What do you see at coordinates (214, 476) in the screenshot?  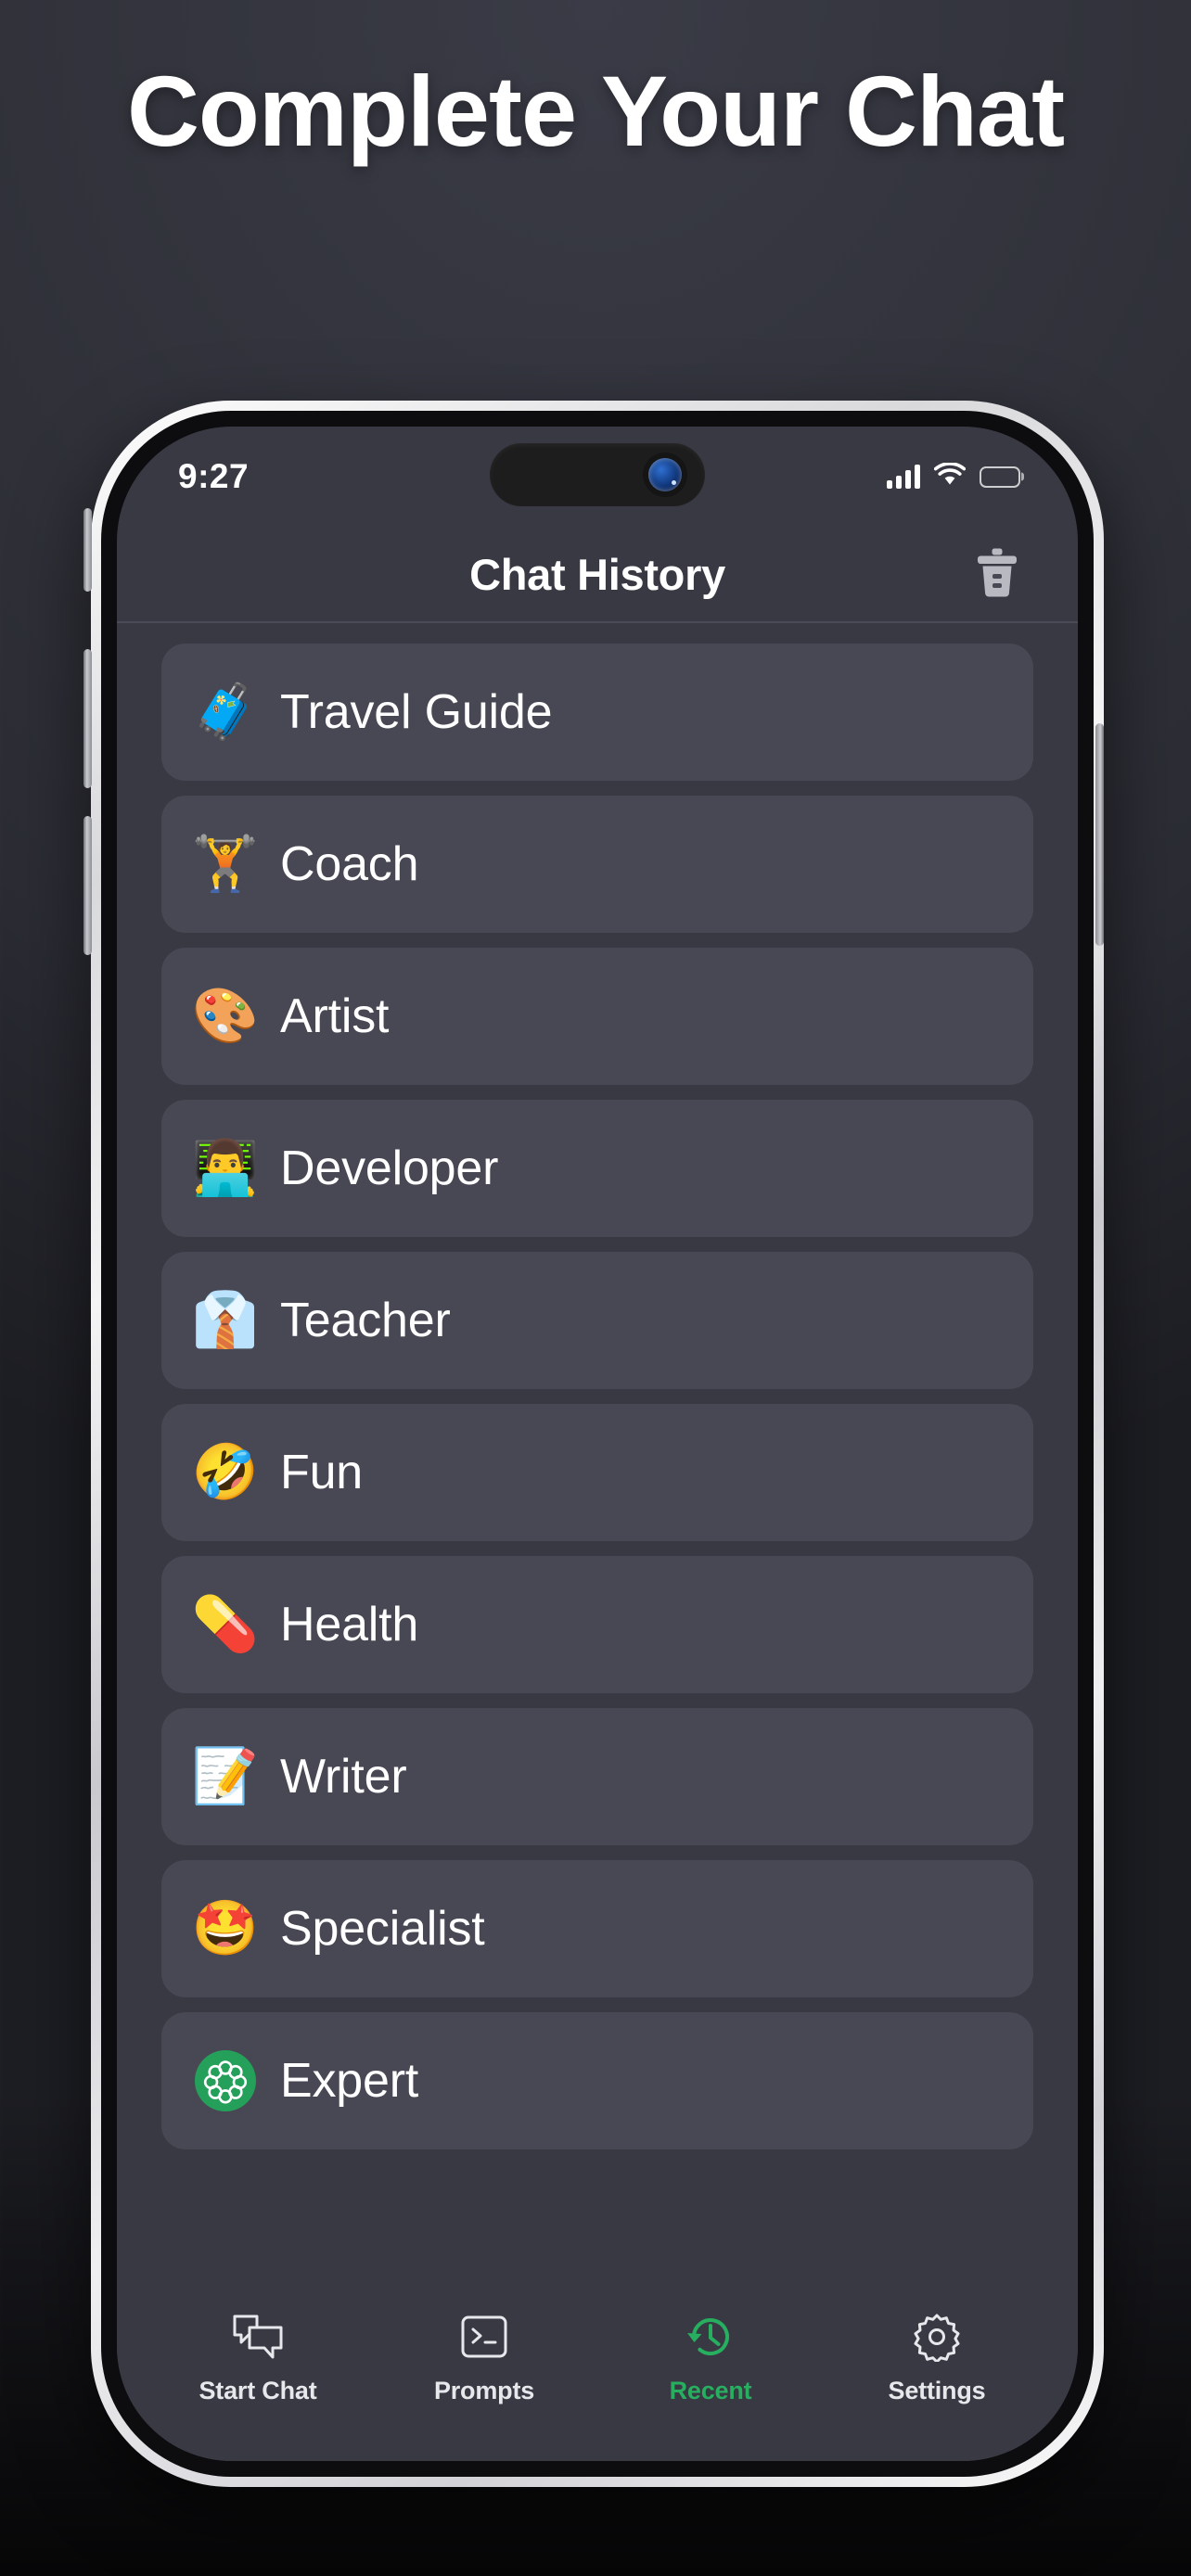 I see `status-clock: 9:27` at bounding box center [214, 476].